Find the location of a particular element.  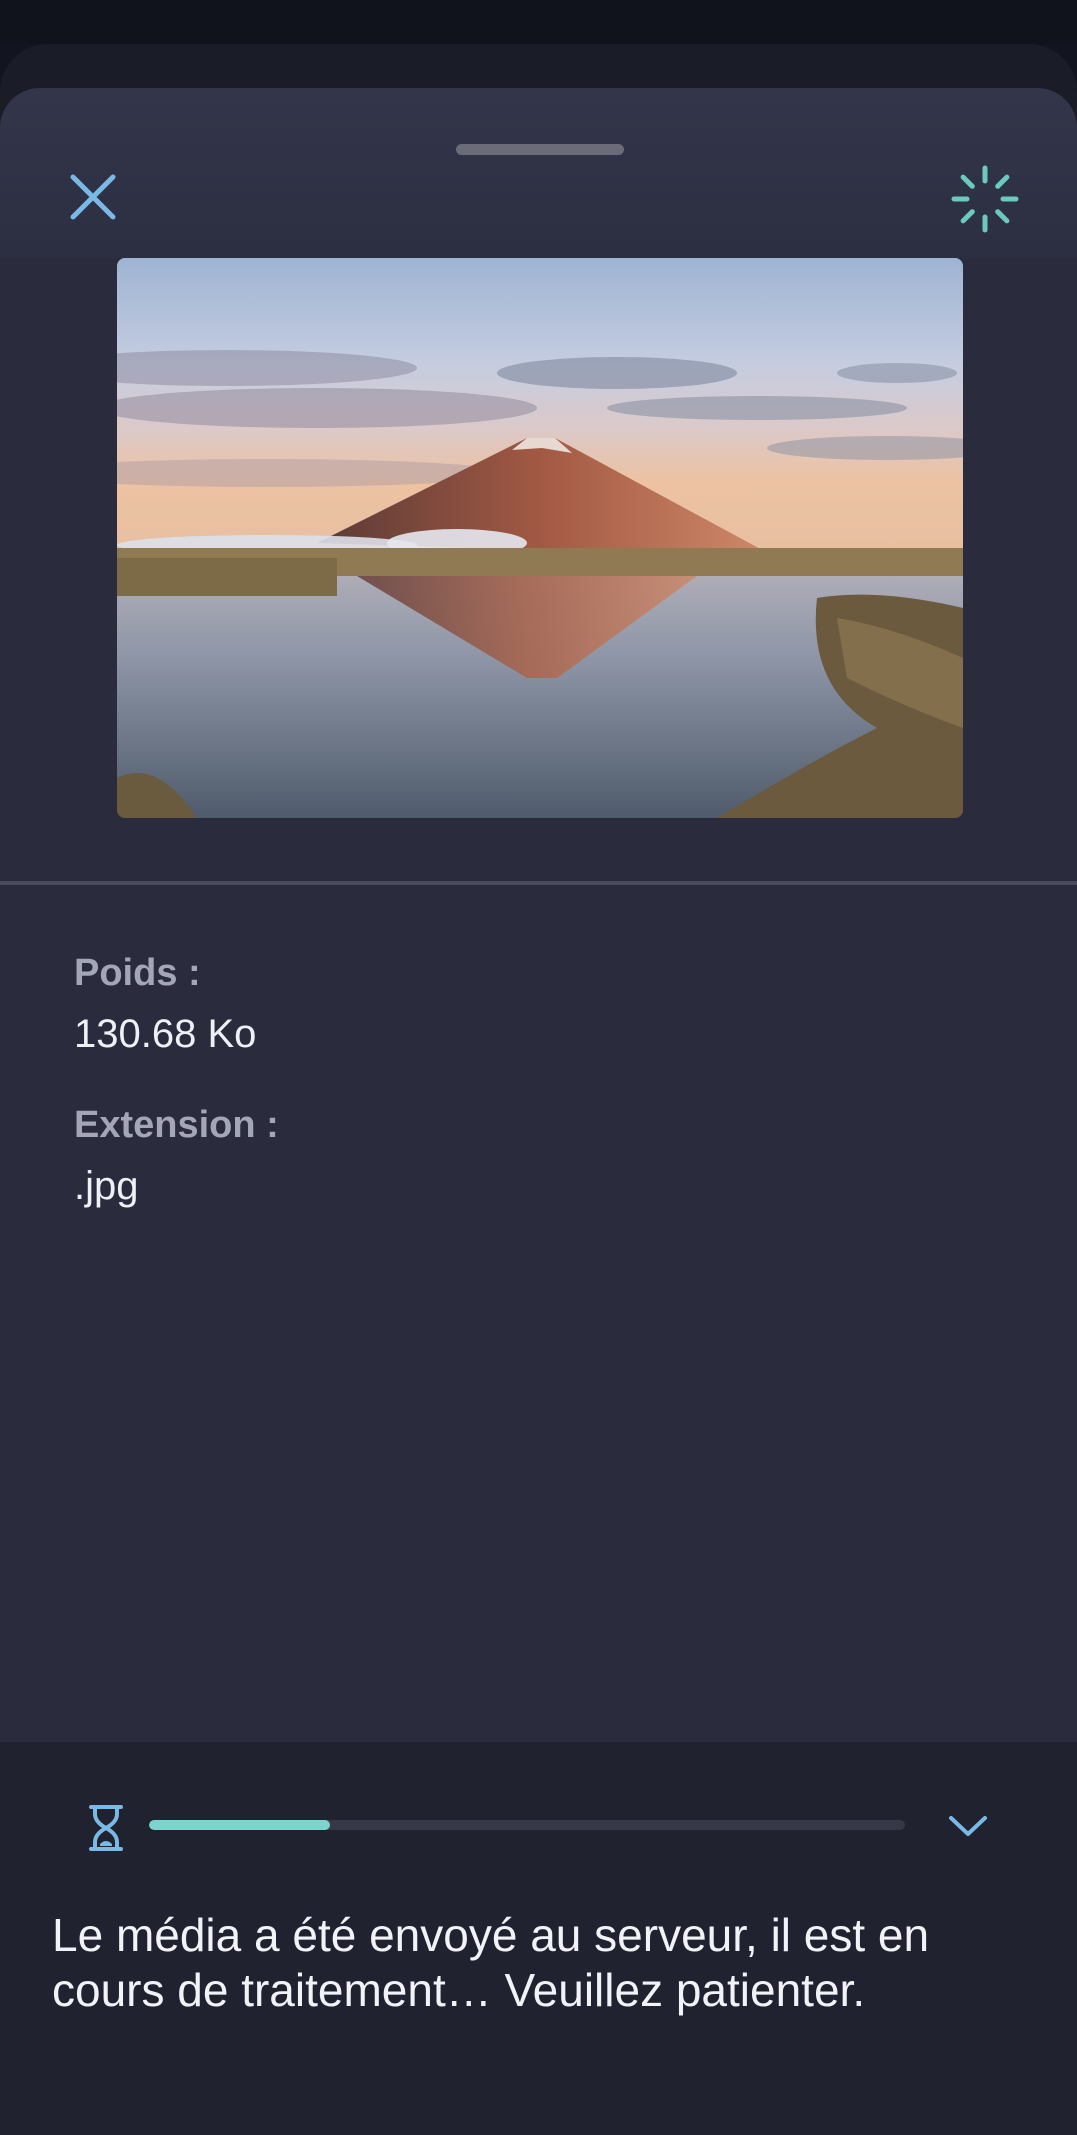

extension-info: Extension : .jpg is located at coordinates (176, 1156).